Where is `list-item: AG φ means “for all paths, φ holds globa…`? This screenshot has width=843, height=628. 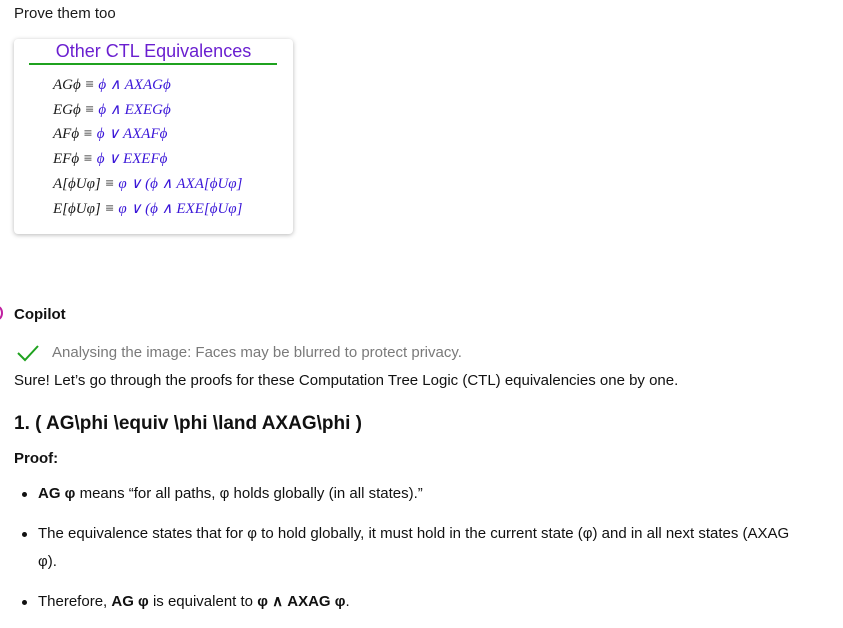 list-item: AG φ means “for all paths, φ holds globa… is located at coordinates (409, 494).